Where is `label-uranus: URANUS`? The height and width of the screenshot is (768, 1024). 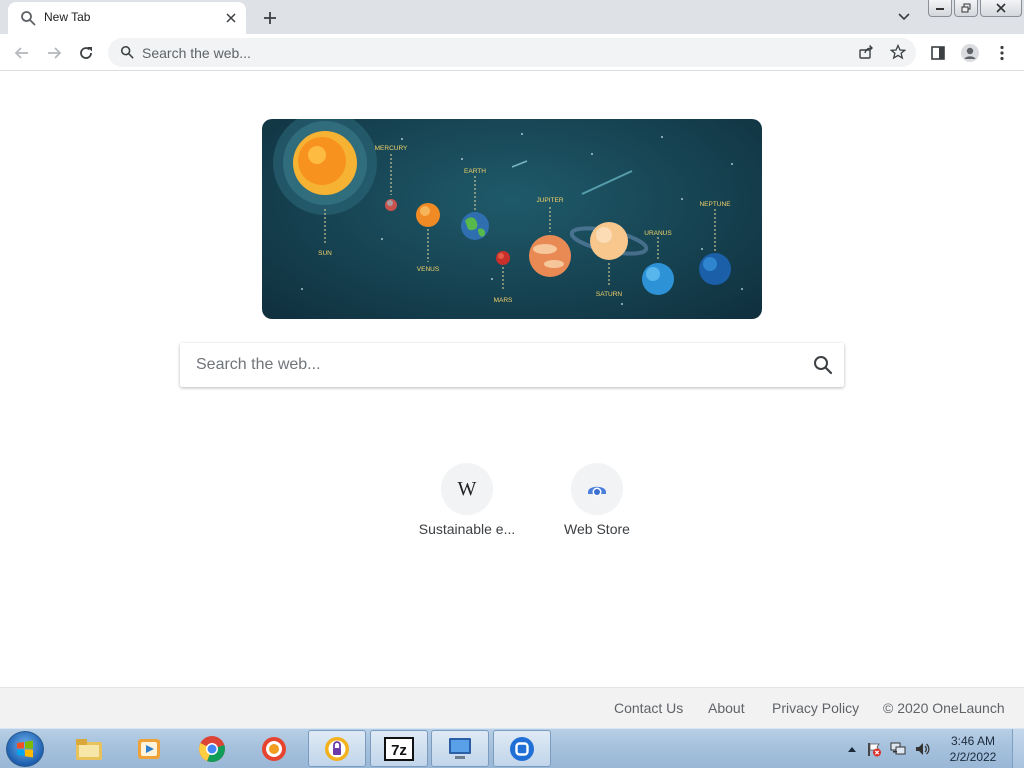 label-uranus: URANUS is located at coordinates (658, 233).